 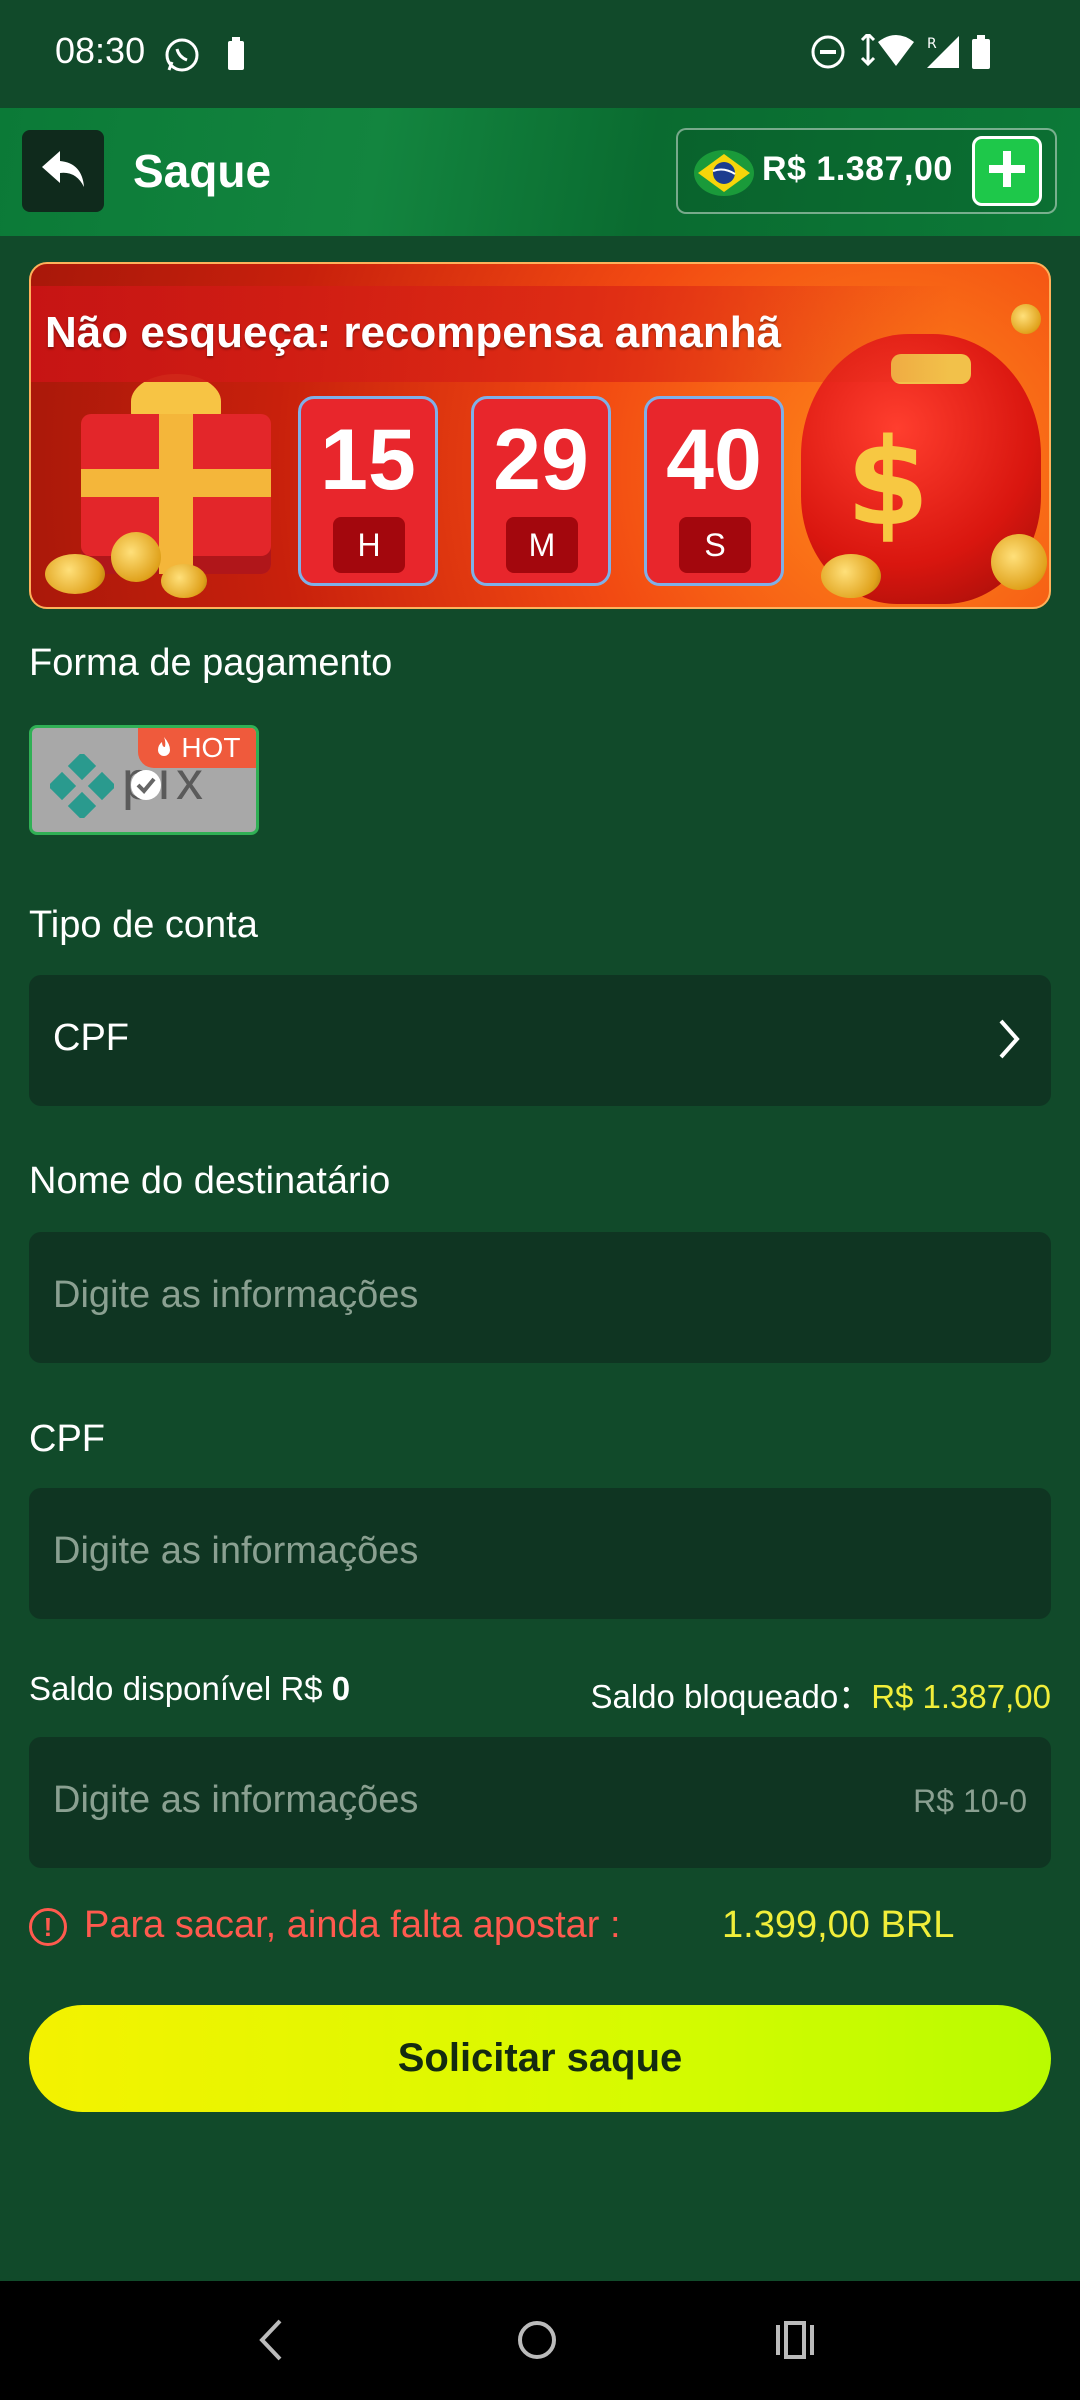 What do you see at coordinates (981, 54) in the screenshot?
I see `battery-icon` at bounding box center [981, 54].